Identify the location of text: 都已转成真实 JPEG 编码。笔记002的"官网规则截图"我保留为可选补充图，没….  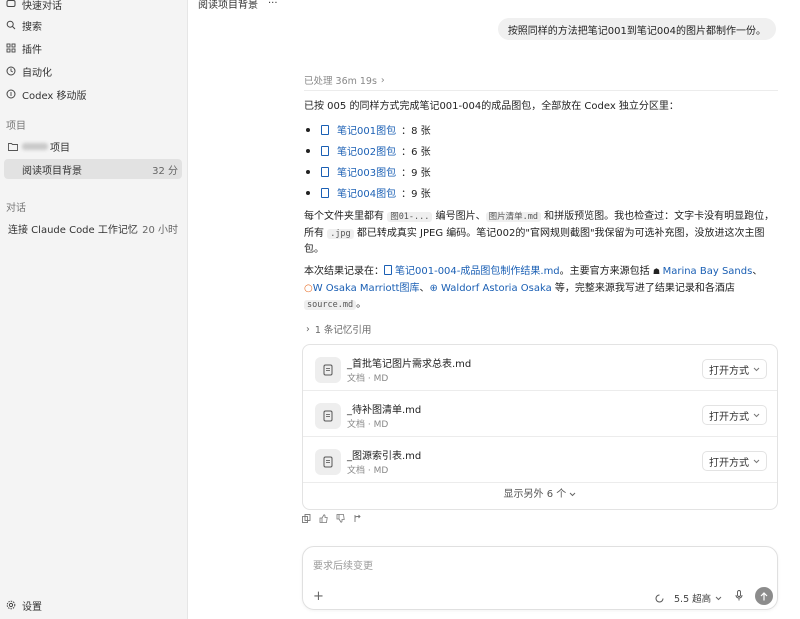
(534, 241).